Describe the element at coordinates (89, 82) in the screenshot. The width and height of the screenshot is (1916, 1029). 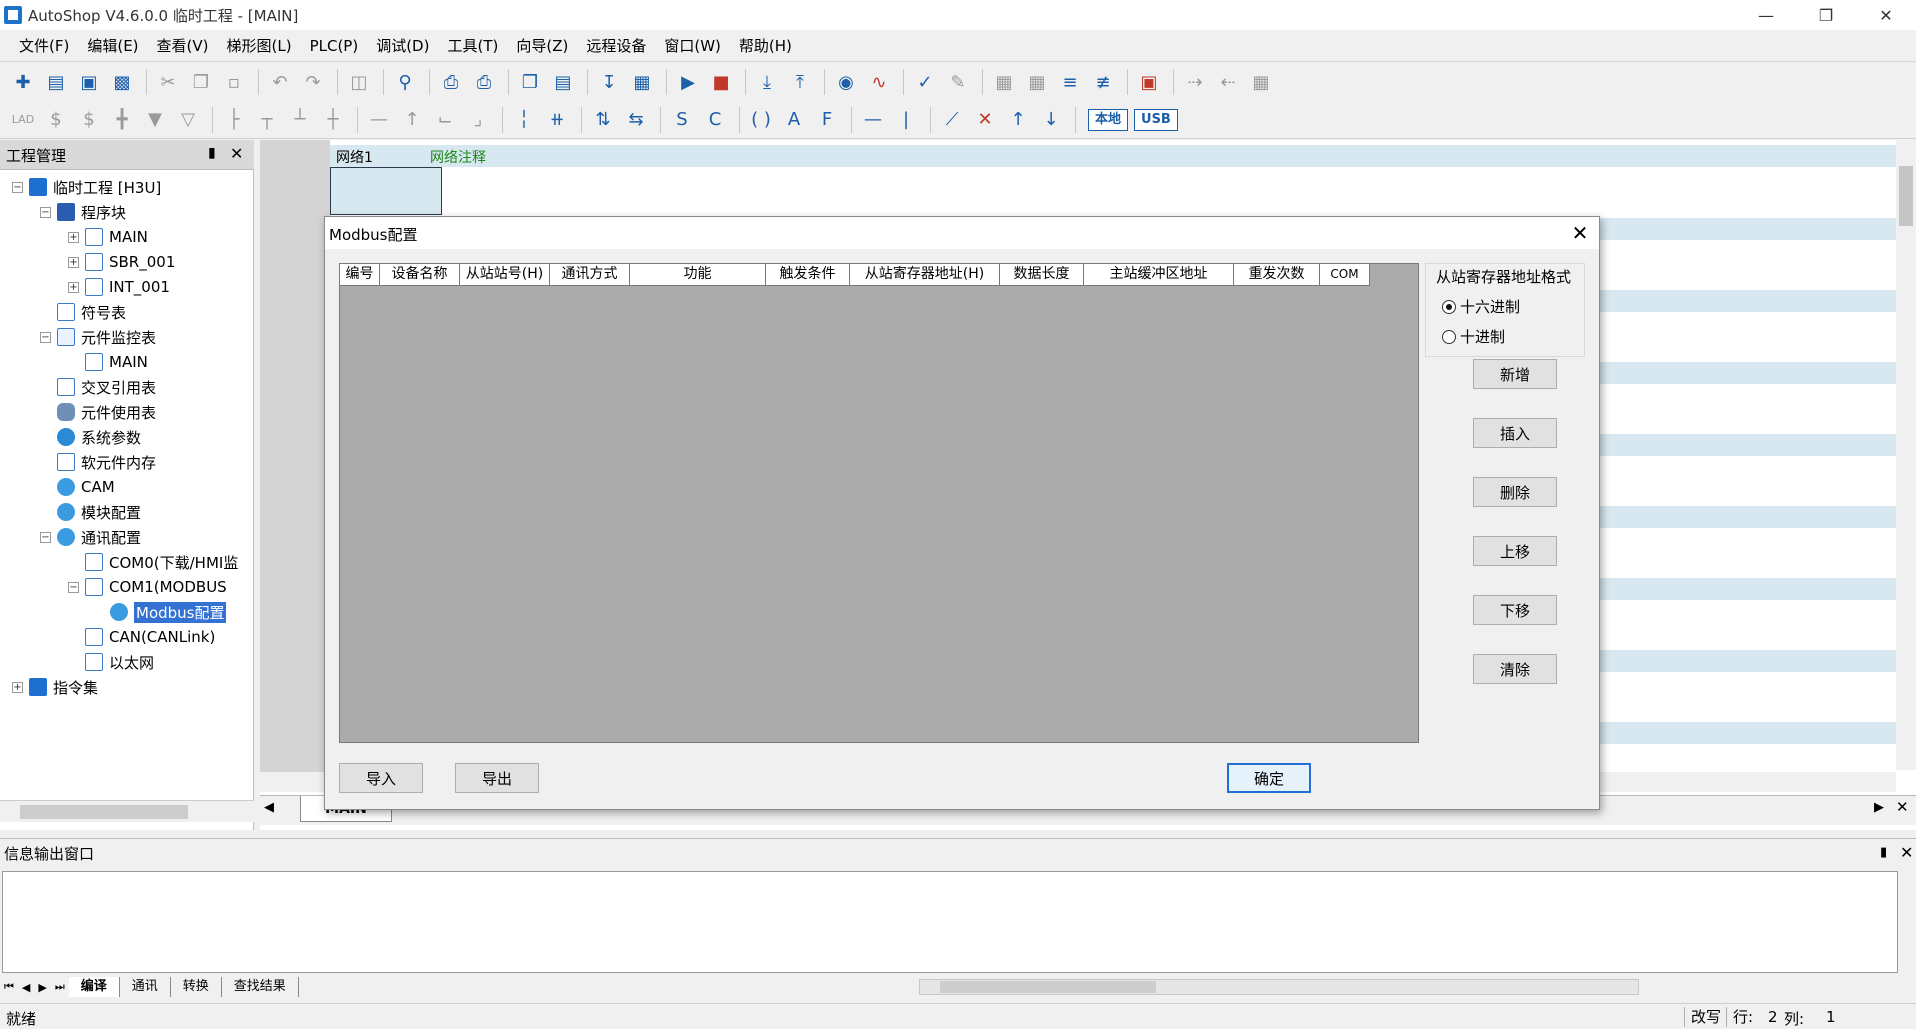
I see `save-icon: ▣` at that location.